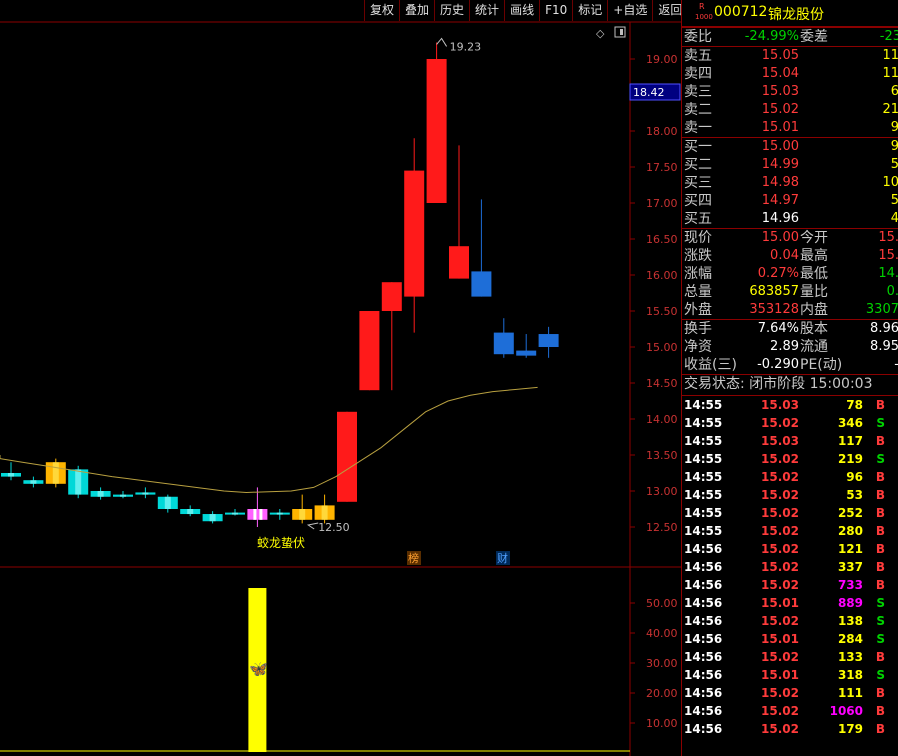 The width and height of the screenshot is (898, 756). Describe the element at coordinates (702, 6) in the screenshot. I see `rating-badge-top: R` at that location.